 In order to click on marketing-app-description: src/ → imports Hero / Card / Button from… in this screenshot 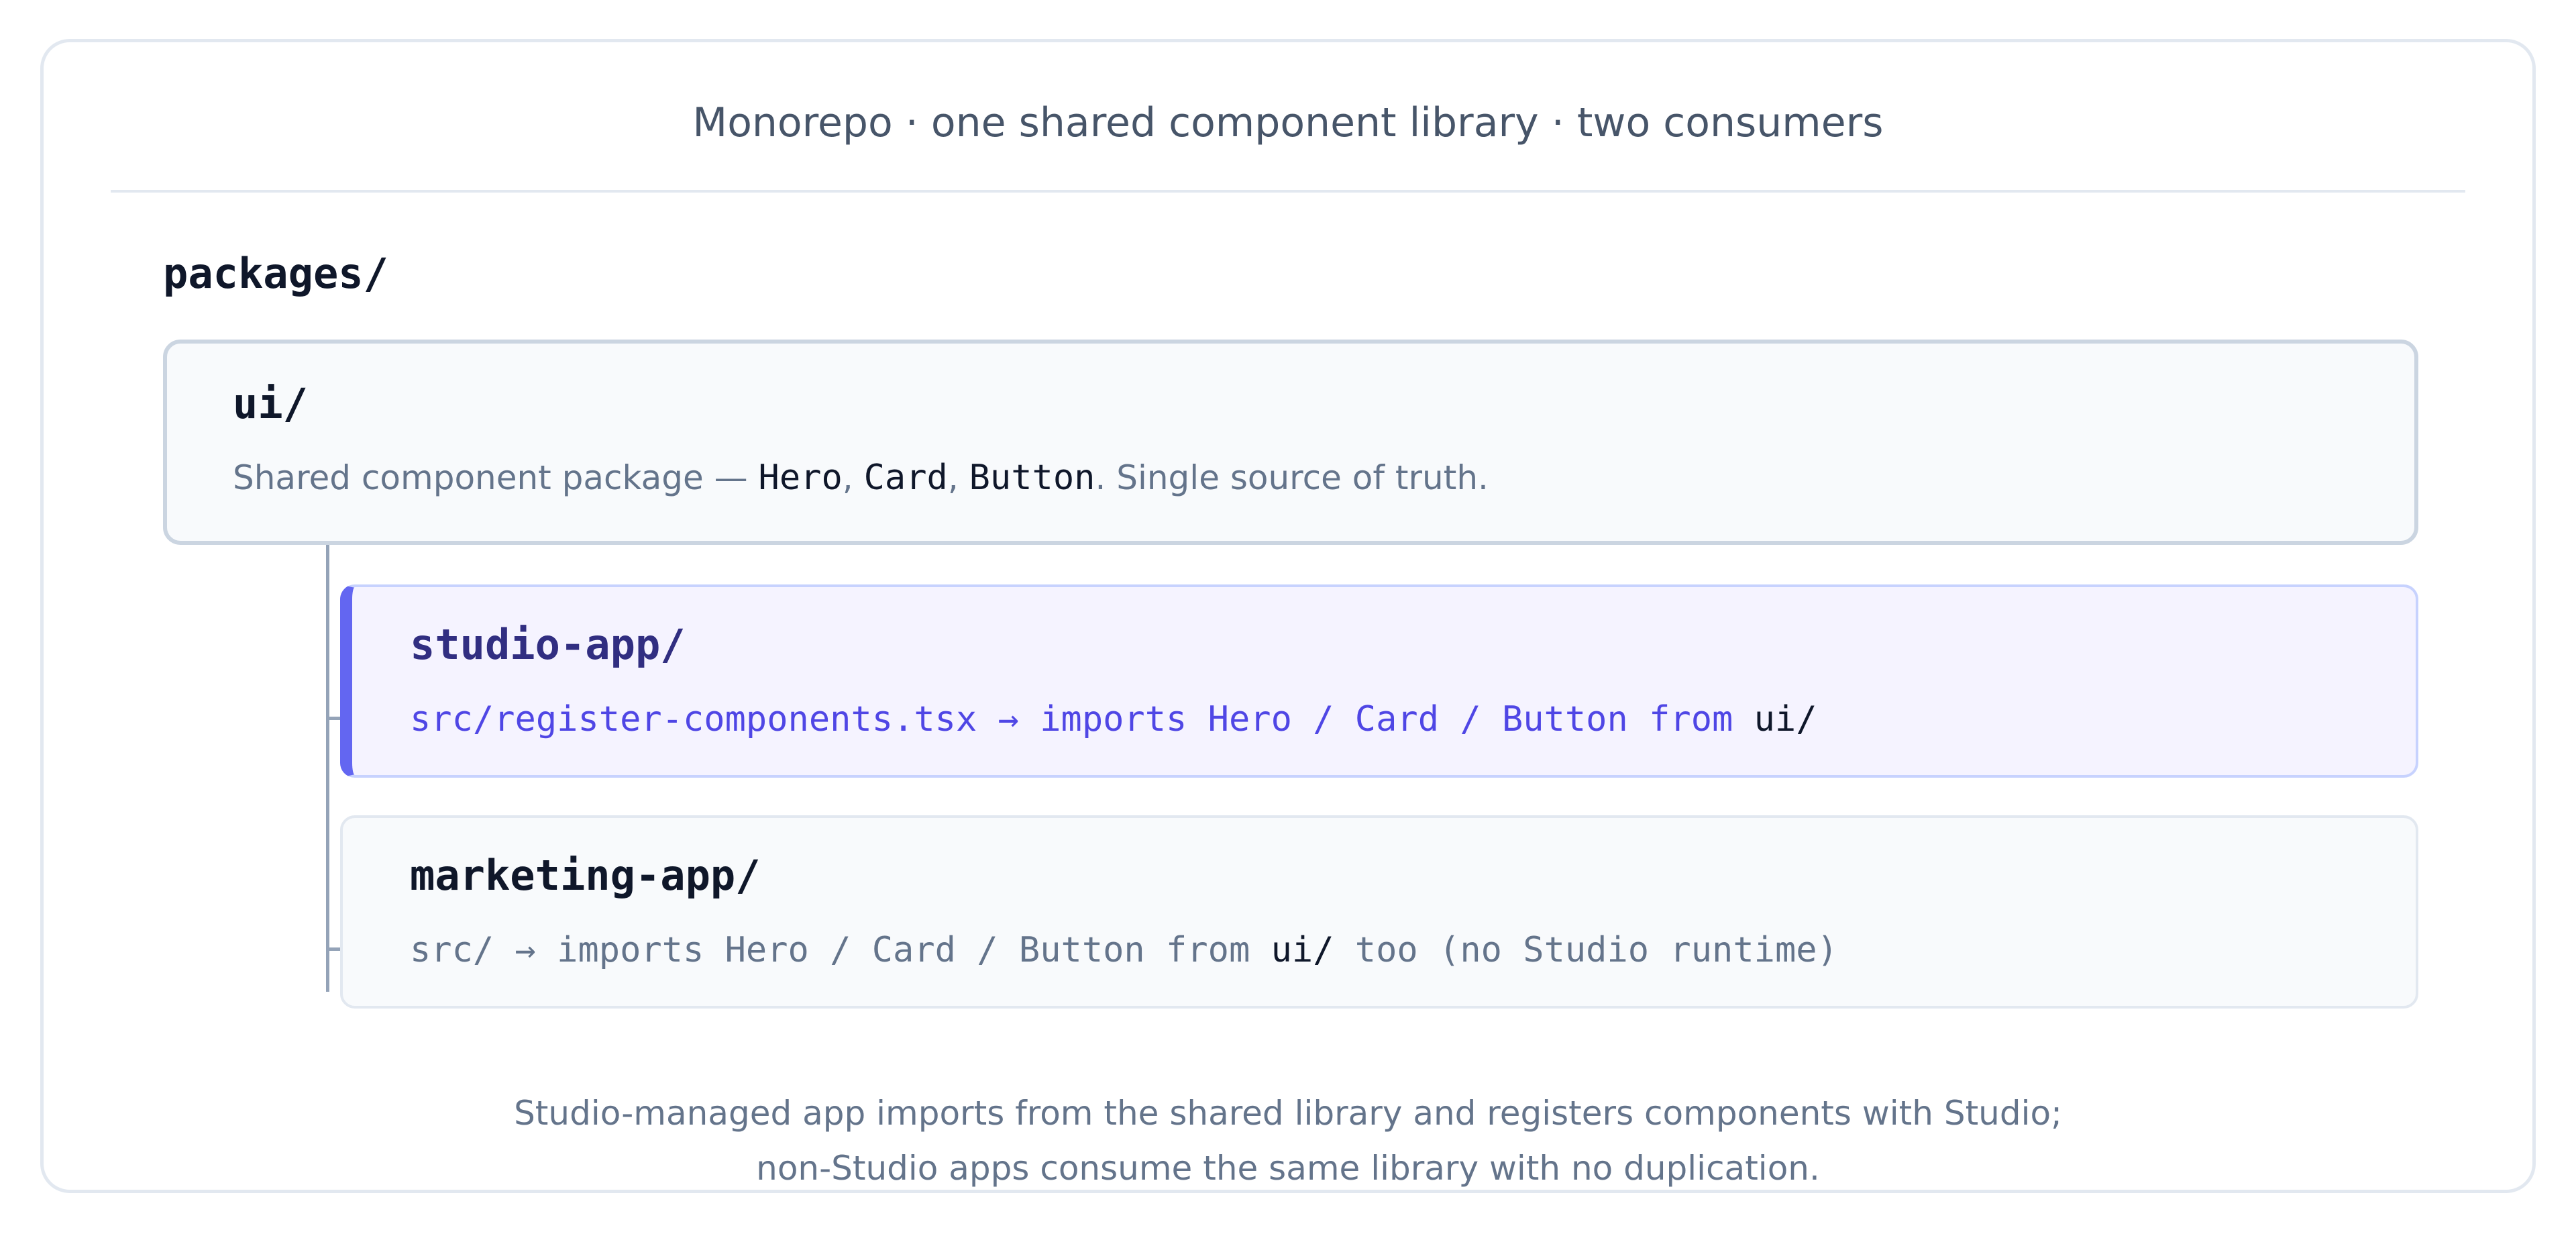, I will do `click(1124, 950)`.